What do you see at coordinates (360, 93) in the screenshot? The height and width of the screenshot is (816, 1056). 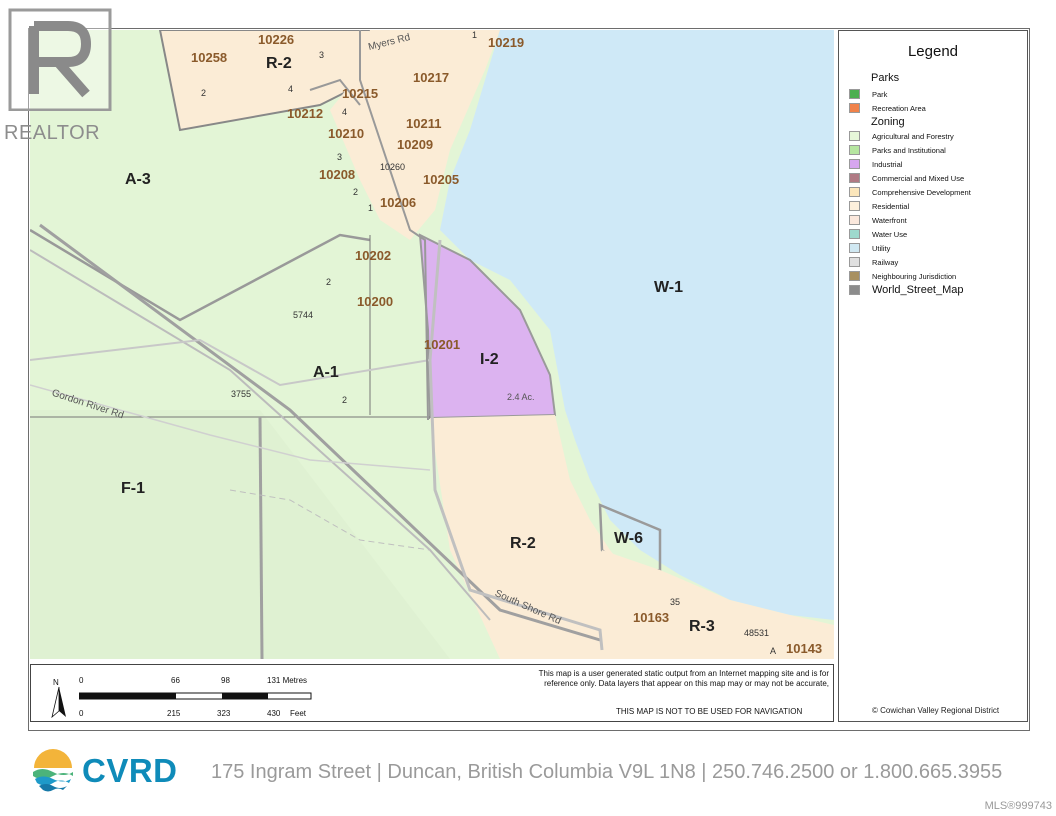 I see `address-label: 10215` at bounding box center [360, 93].